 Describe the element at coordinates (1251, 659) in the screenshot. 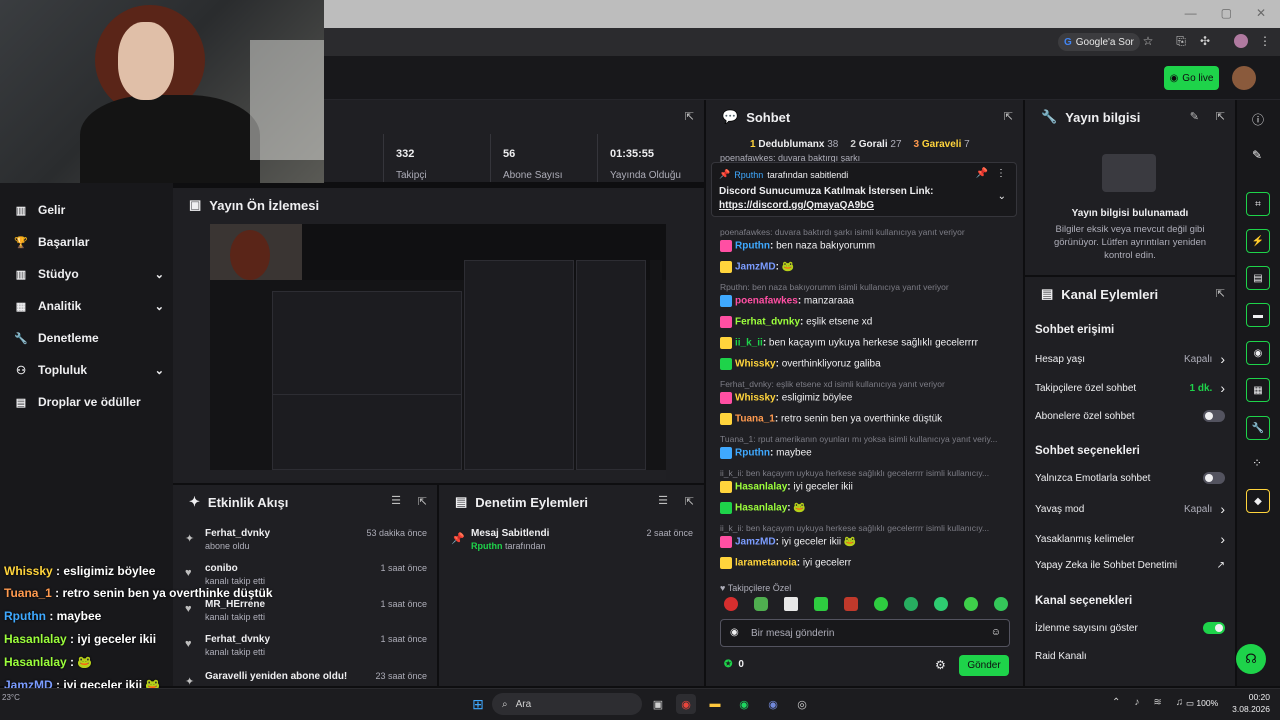

I see `help-icon: ☊` at that location.